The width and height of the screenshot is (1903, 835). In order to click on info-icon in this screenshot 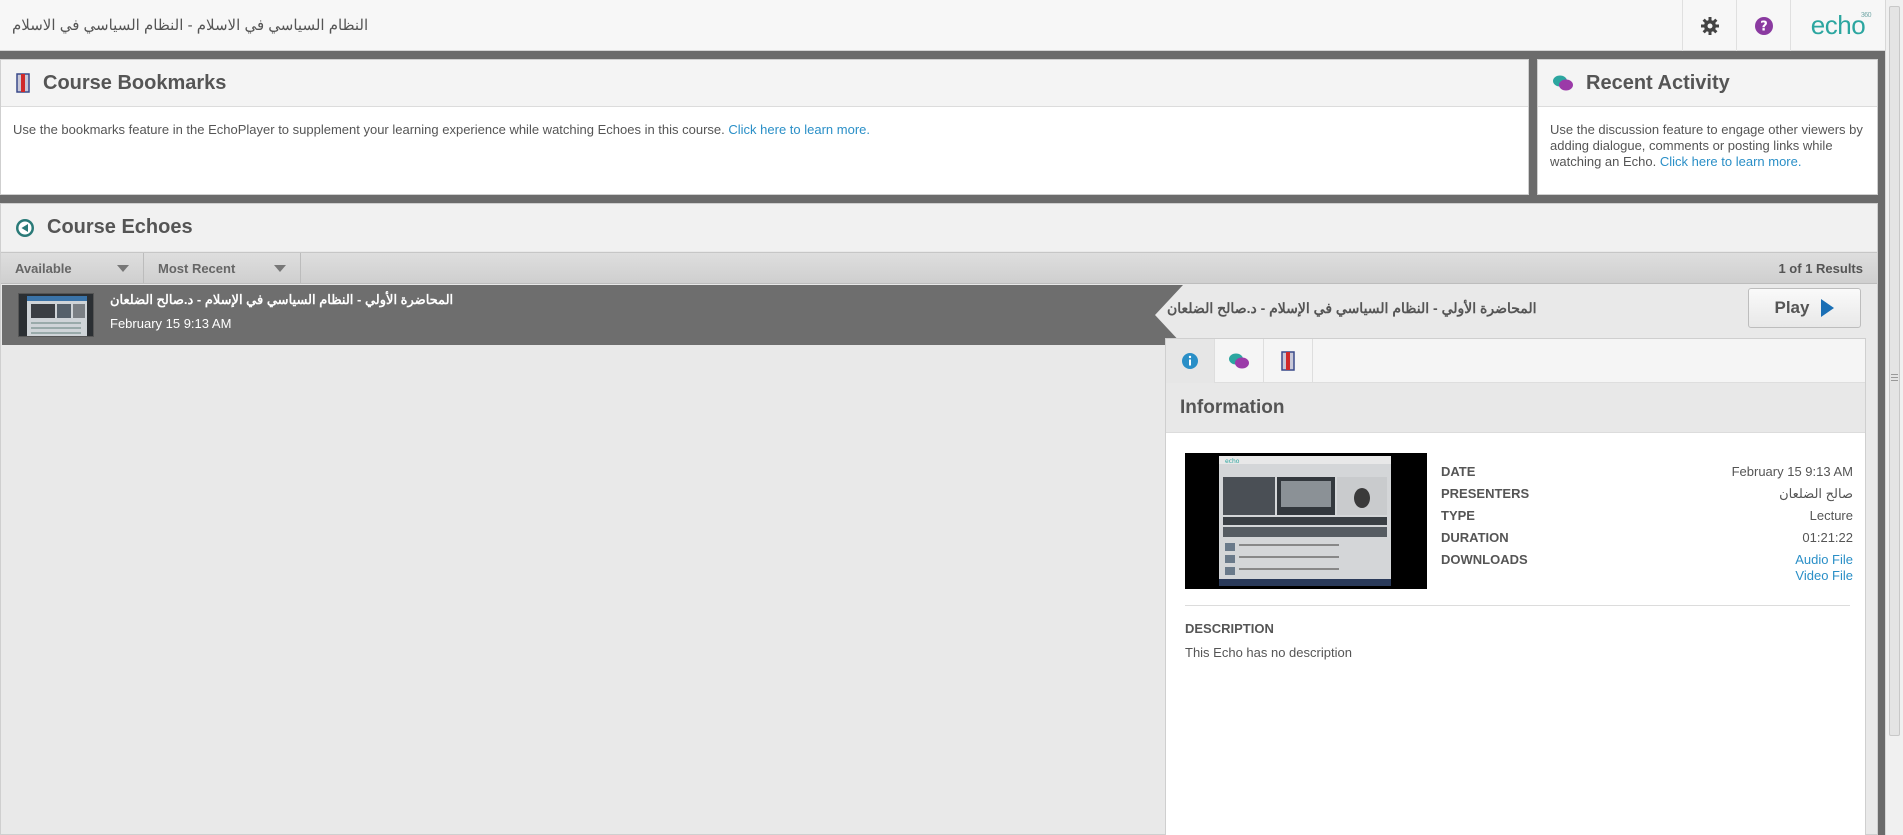, I will do `click(1190, 361)`.